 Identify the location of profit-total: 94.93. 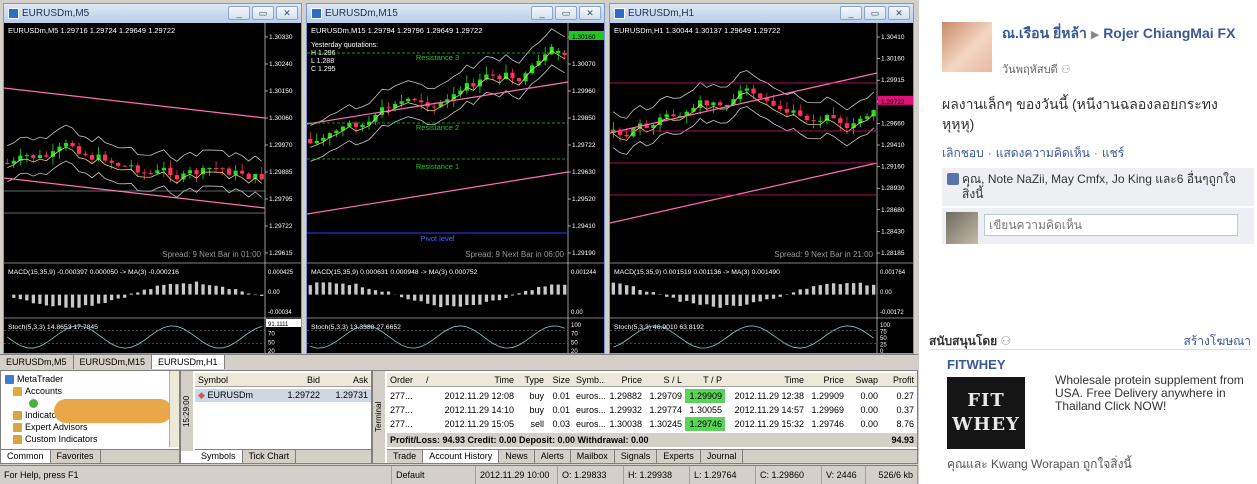
(902, 440).